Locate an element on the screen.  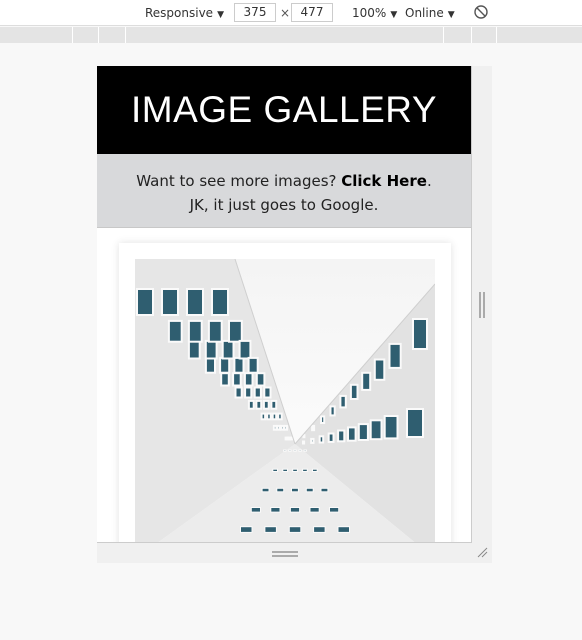
device-select: Responsive ▼ is located at coordinates (184, 13).